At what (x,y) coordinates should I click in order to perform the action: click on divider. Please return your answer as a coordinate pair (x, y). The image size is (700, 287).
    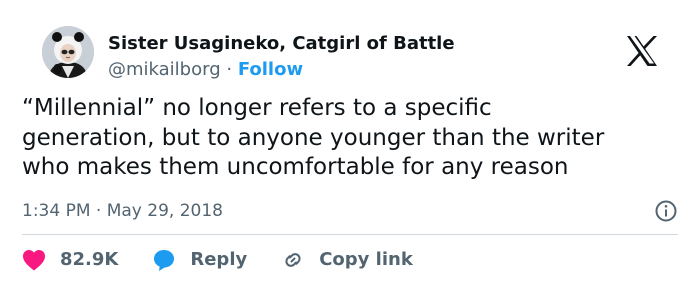
    Looking at the image, I should click on (350, 234).